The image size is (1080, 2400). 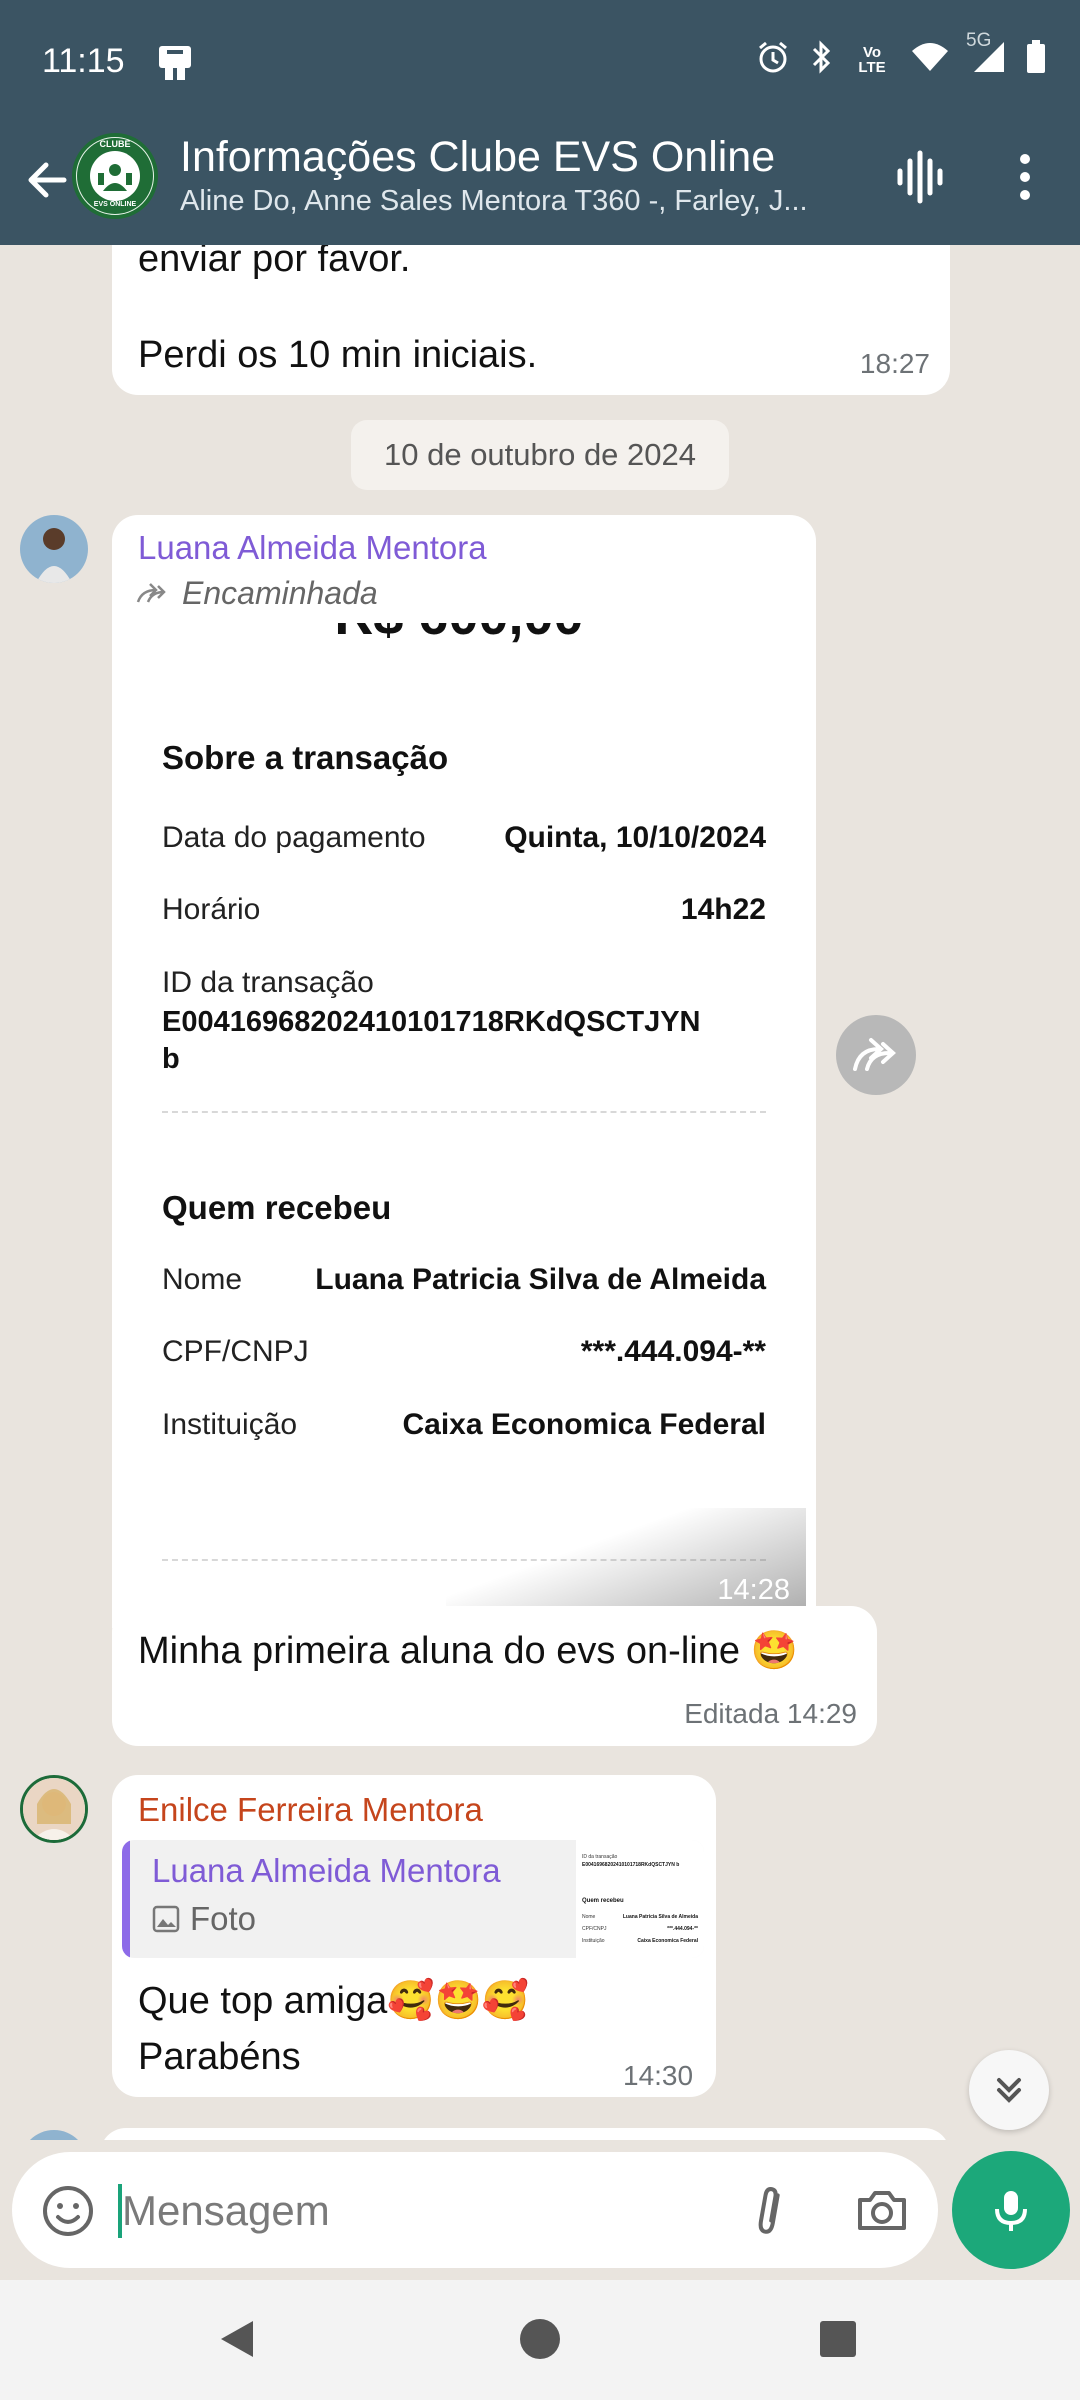 I want to click on thumb-text: Luana Patricia Silva de Almeida, so click(x=660, y=1917).